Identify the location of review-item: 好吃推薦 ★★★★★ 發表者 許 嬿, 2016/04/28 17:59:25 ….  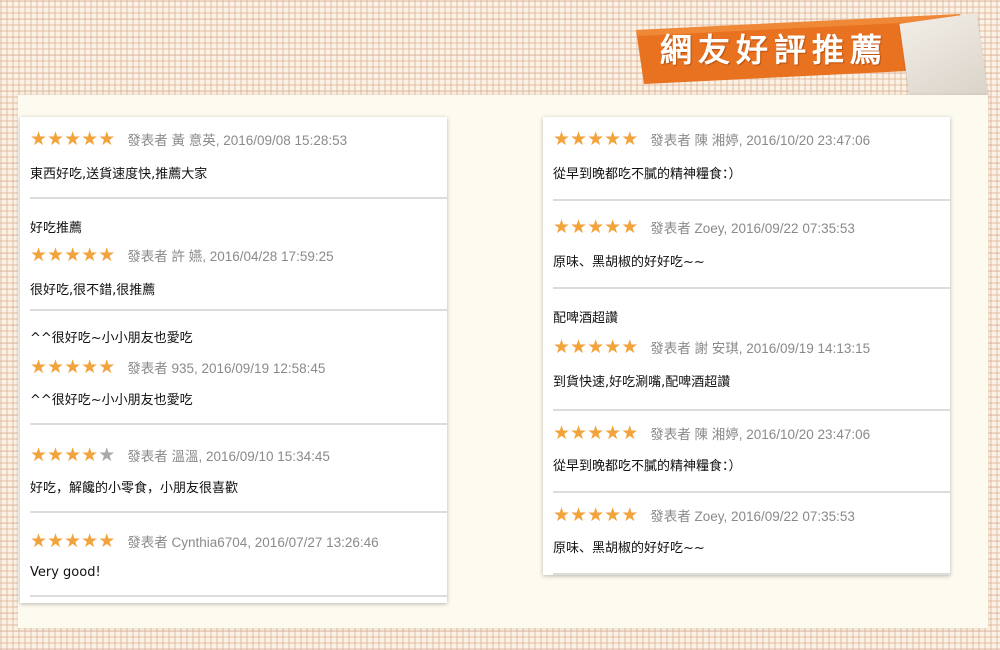
(238, 255).